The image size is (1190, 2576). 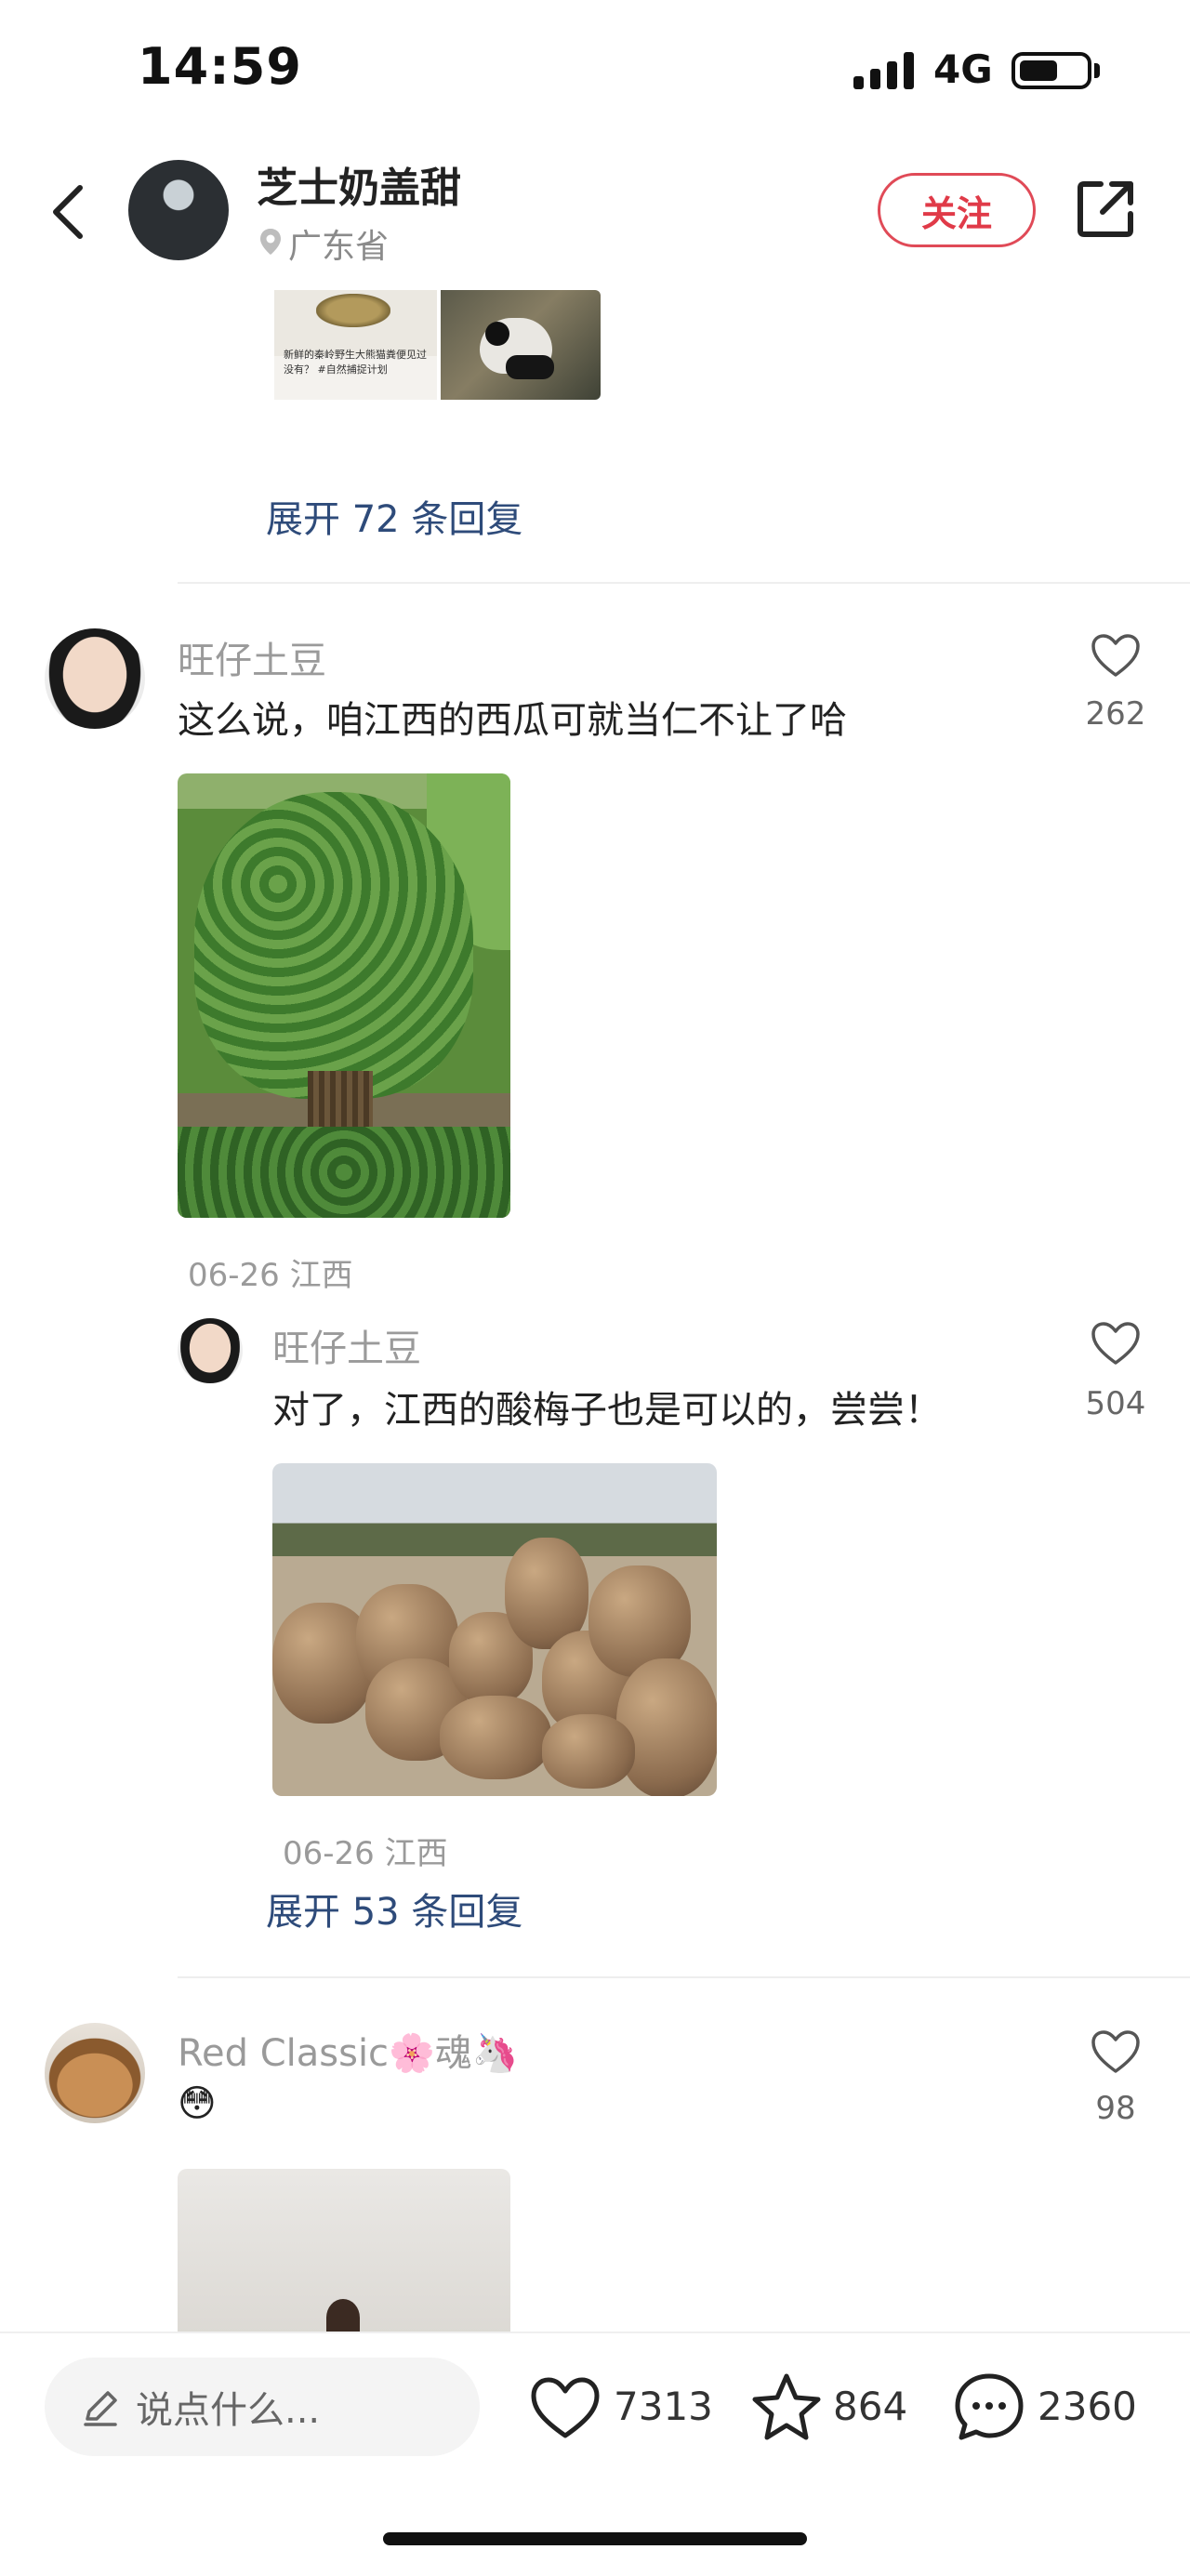 I want to click on reply-image-rocks, so click(x=494, y=1629).